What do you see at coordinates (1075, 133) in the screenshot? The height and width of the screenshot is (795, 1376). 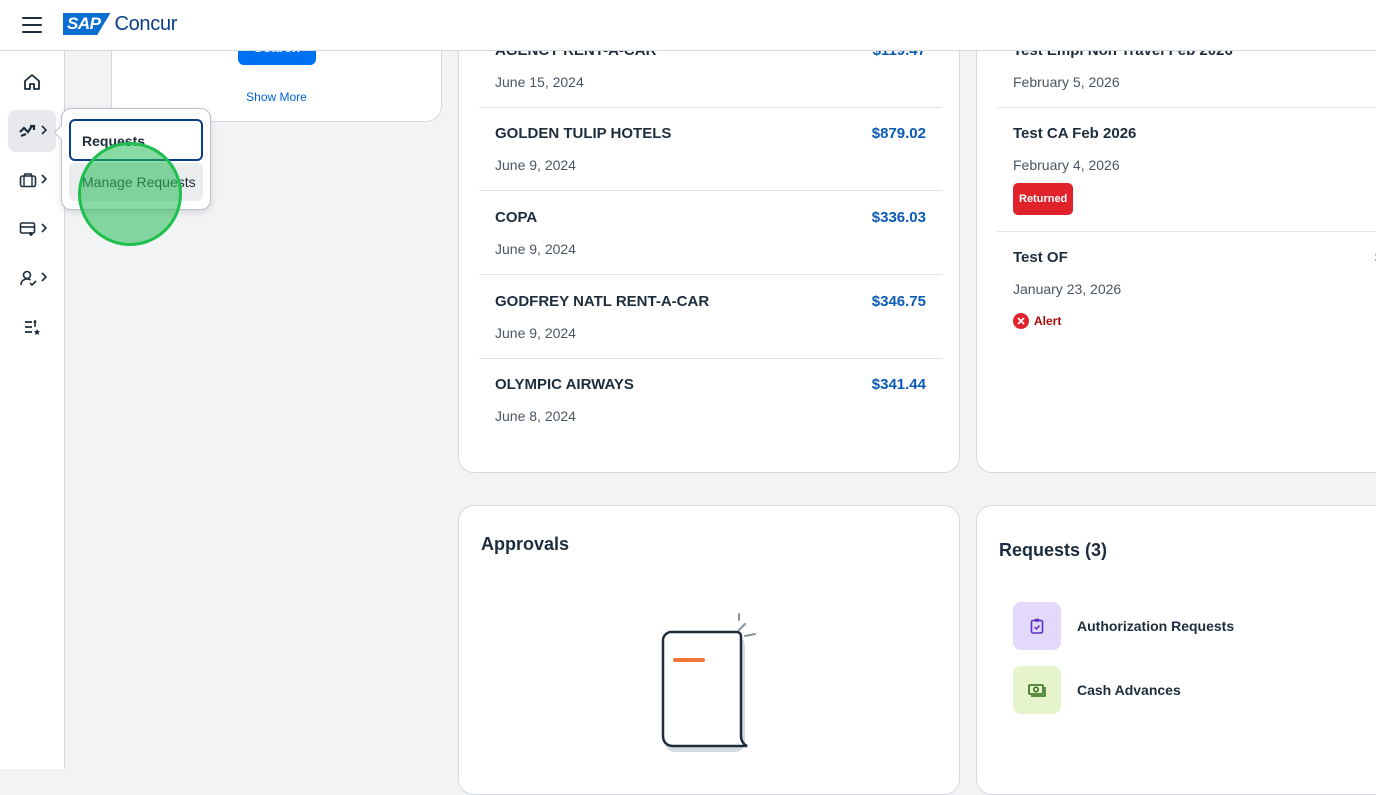 I see `report-title: Test CA Feb 2026` at bounding box center [1075, 133].